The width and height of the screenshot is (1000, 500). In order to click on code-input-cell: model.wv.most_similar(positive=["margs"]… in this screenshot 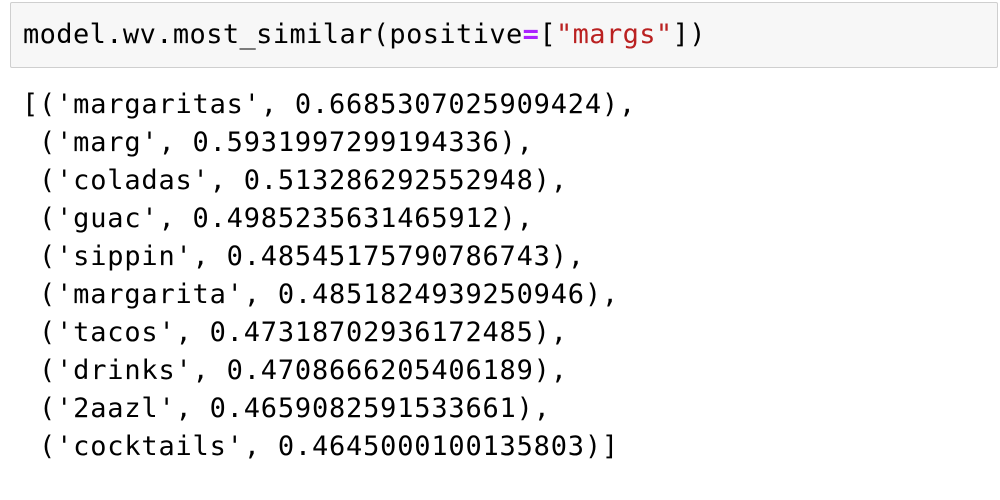, I will do `click(504, 35)`.